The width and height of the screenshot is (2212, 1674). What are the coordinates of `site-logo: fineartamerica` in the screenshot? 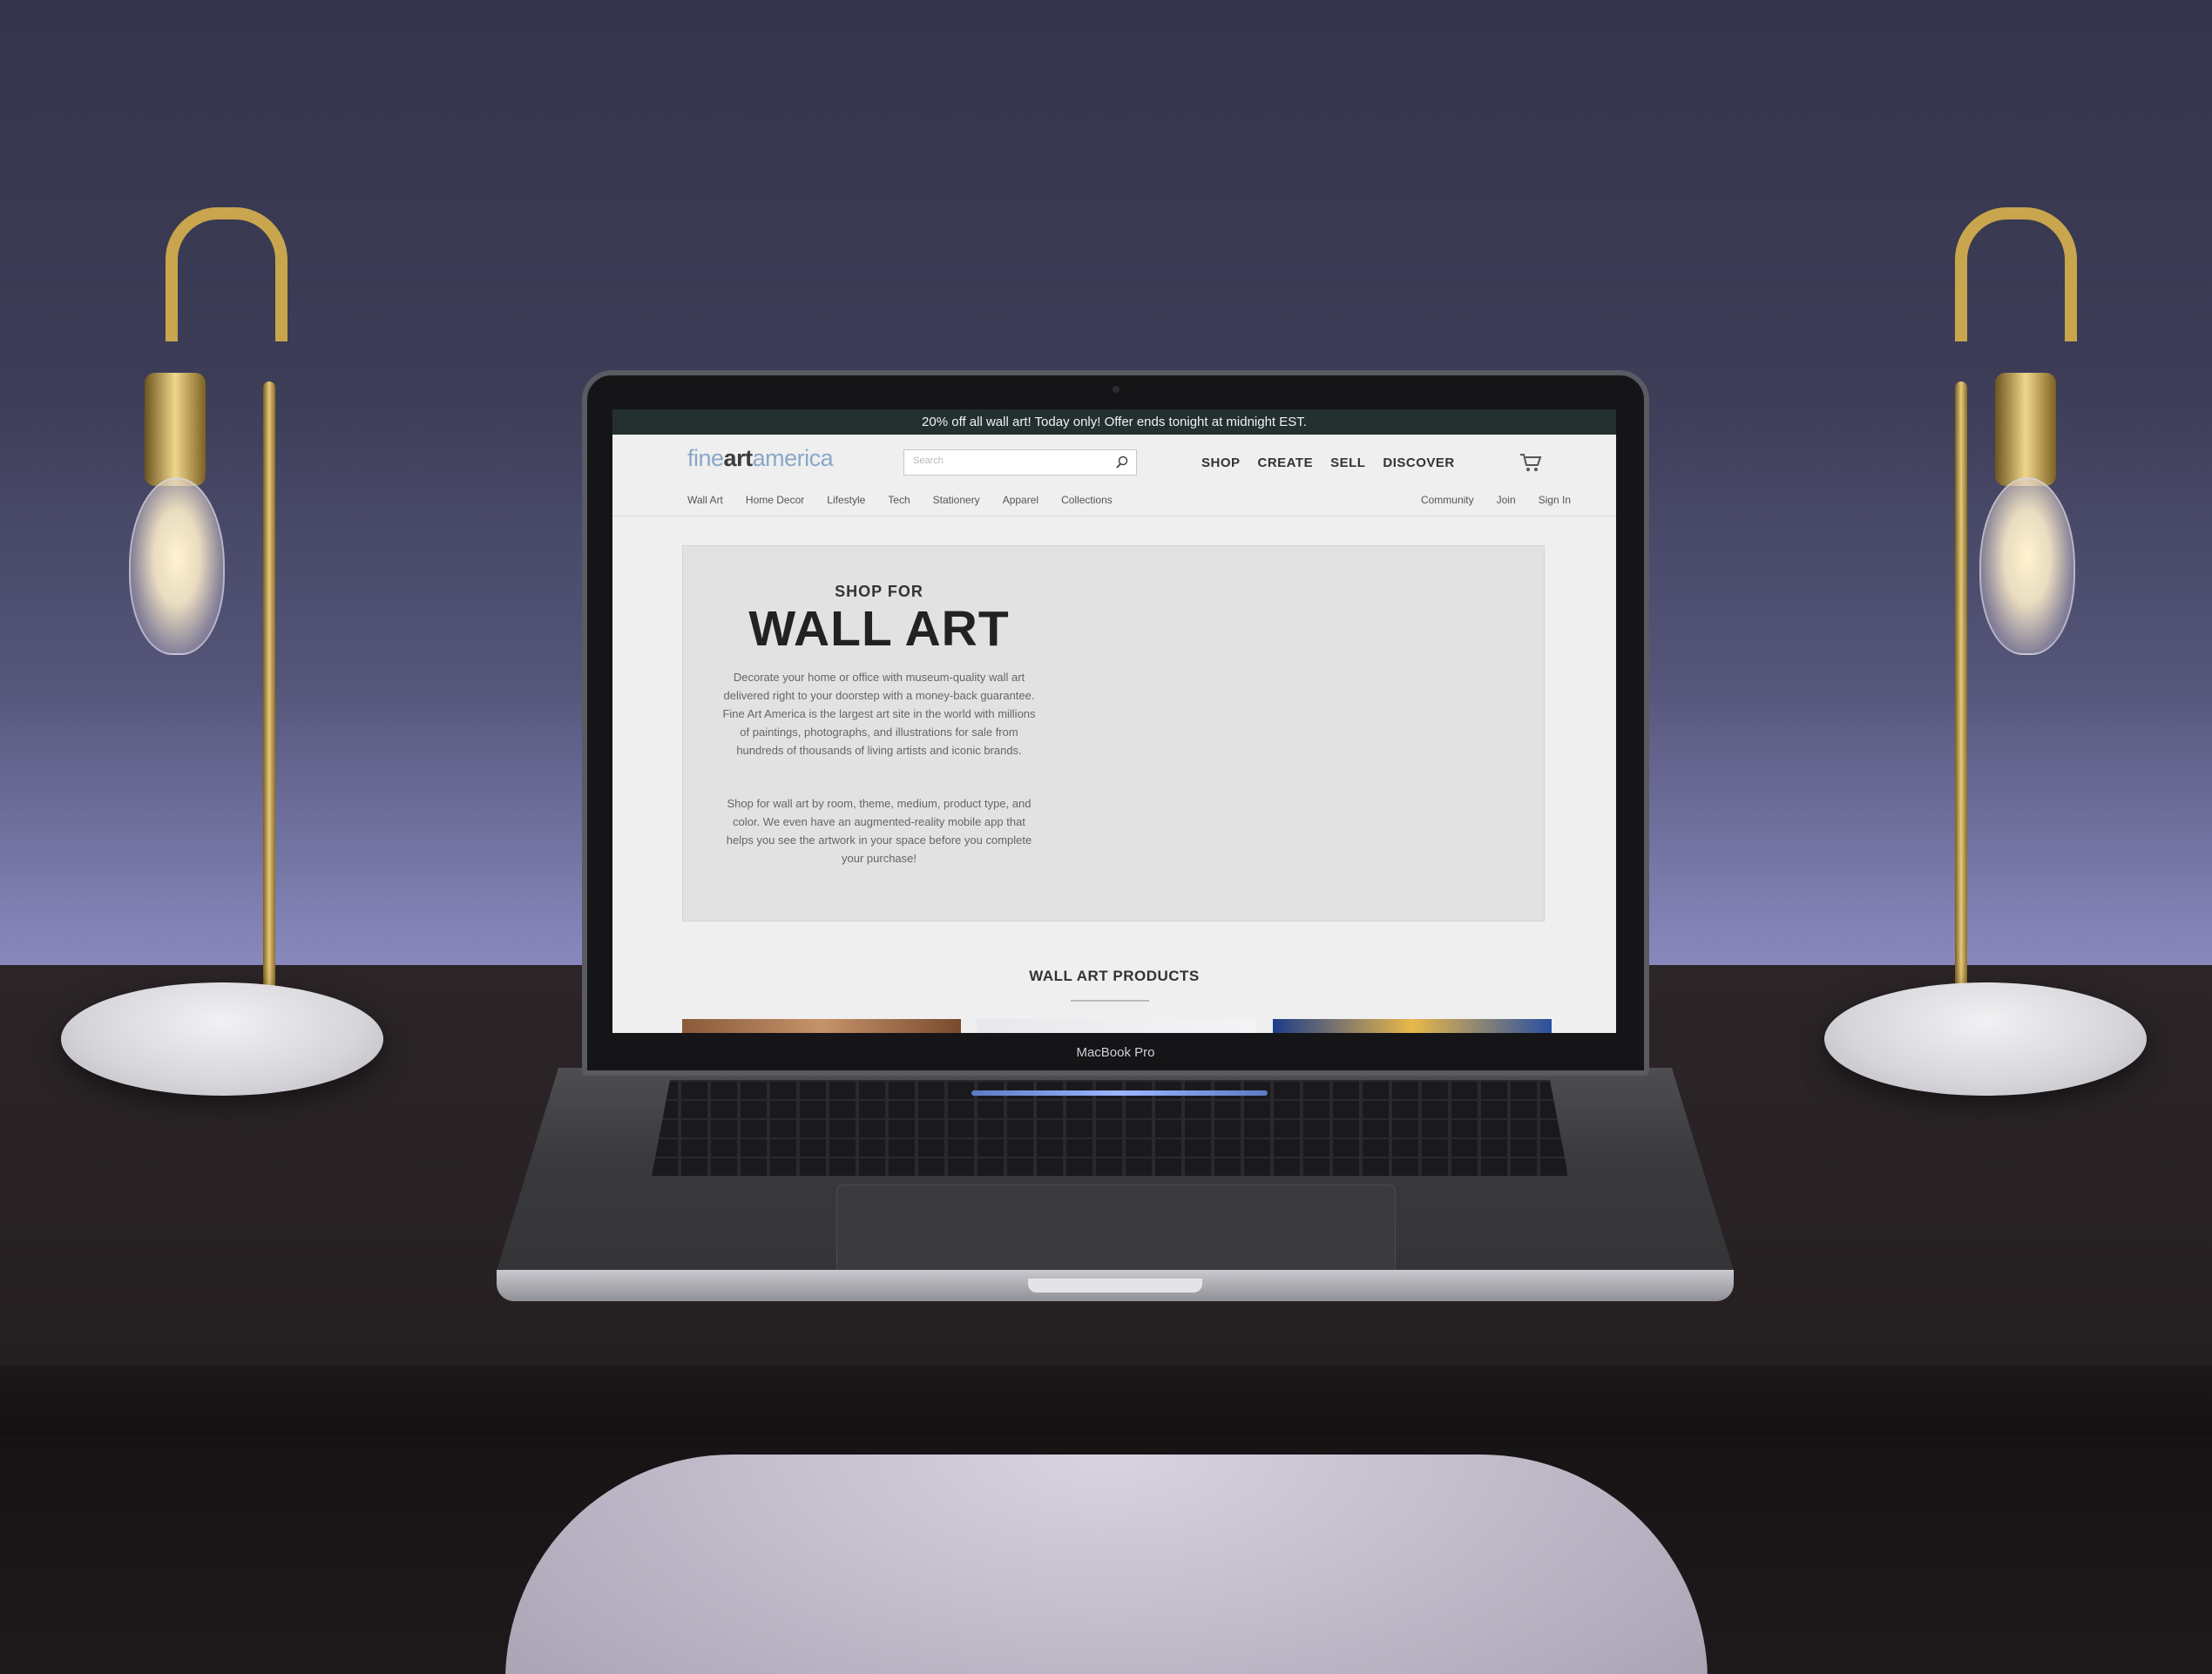 It's located at (760, 458).